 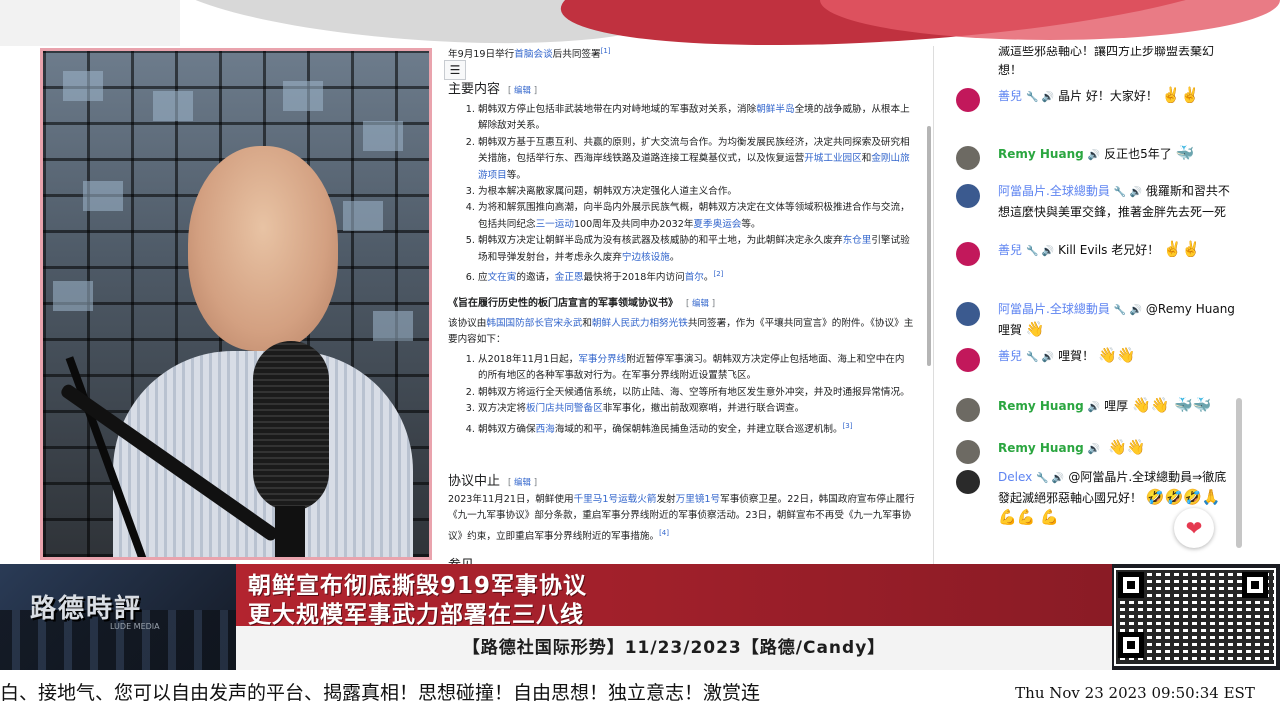 I want to click on wiki-scrollbar, so click(x=929, y=246).